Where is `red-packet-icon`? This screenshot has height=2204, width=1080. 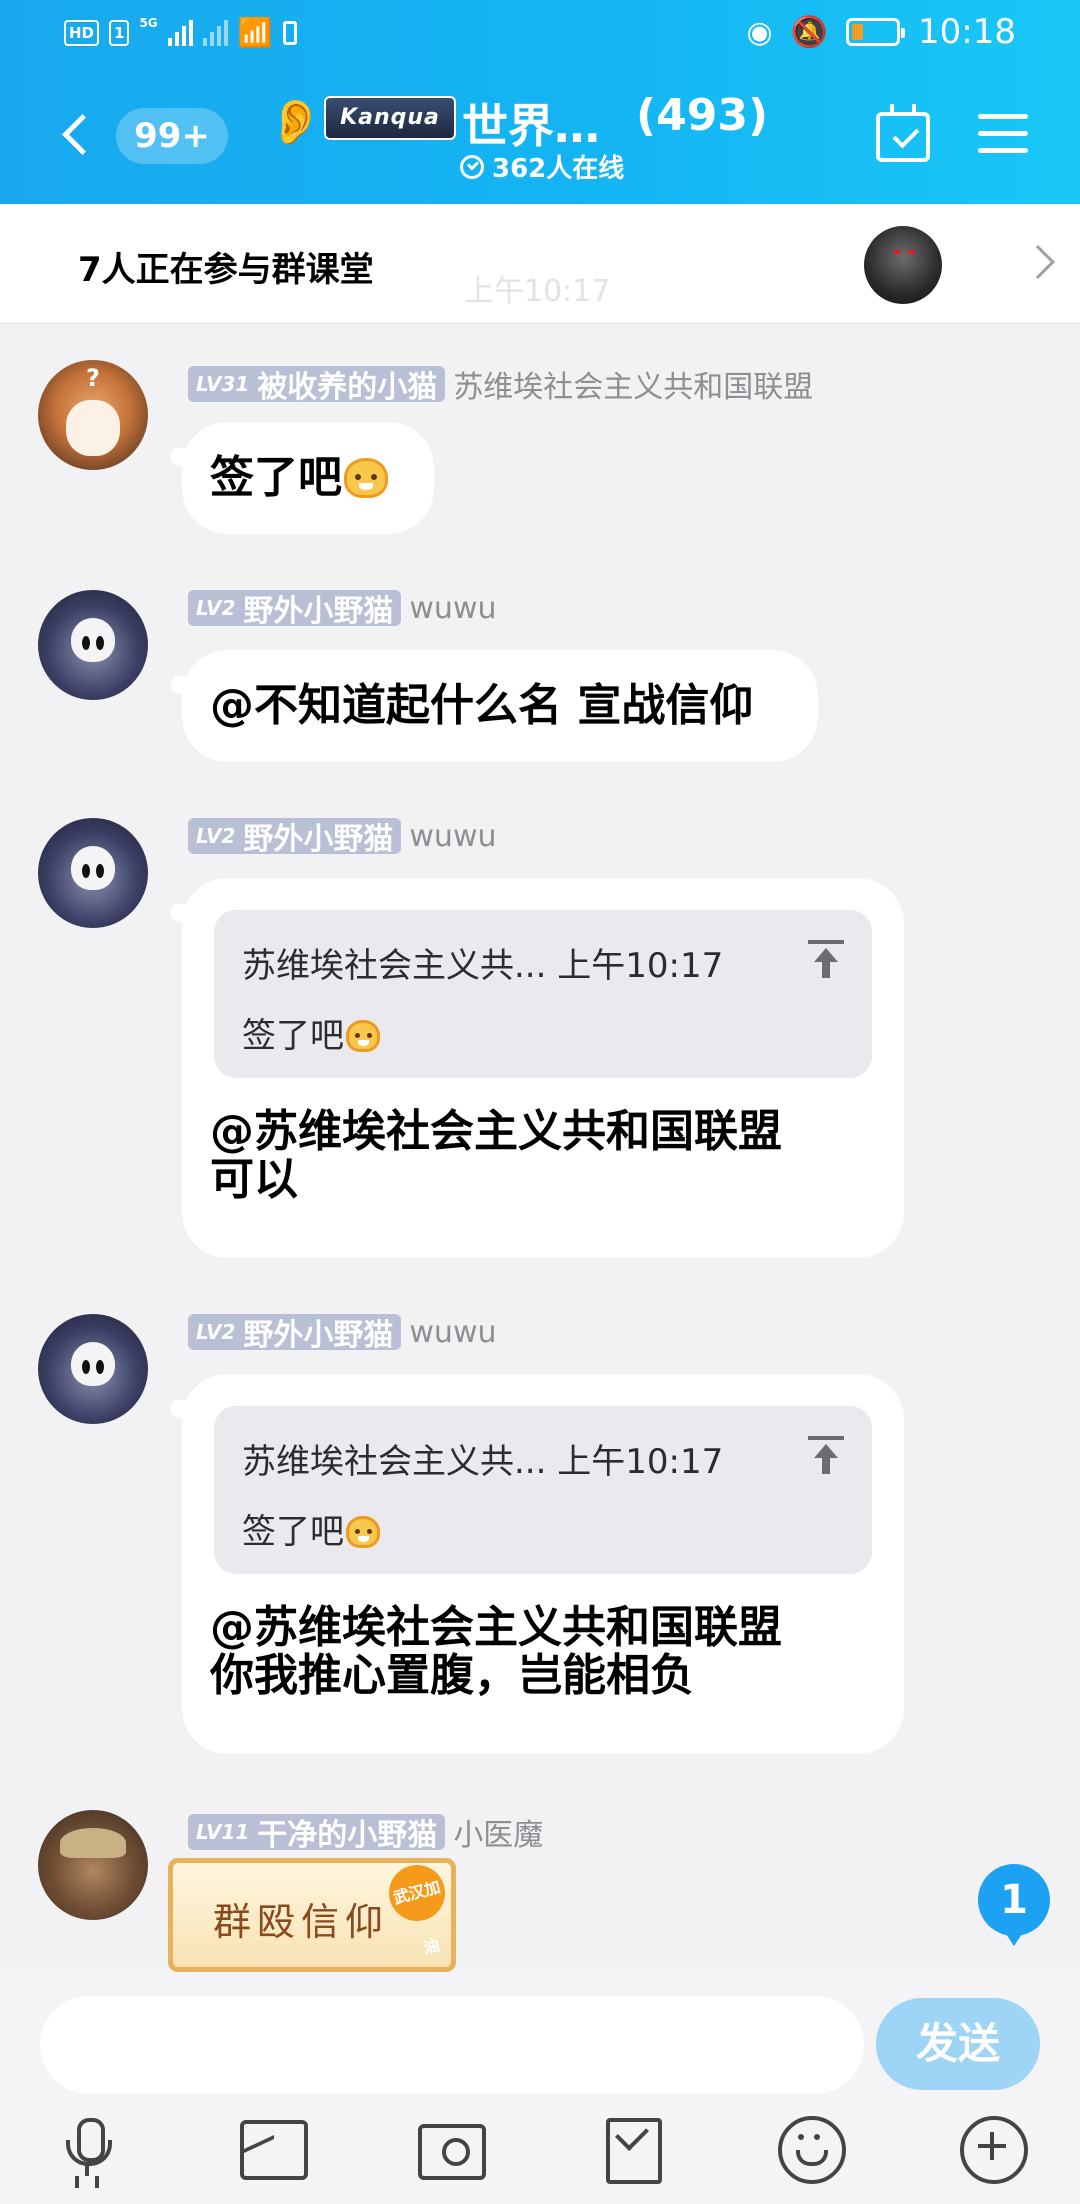 red-packet-icon is located at coordinates (631, 2148).